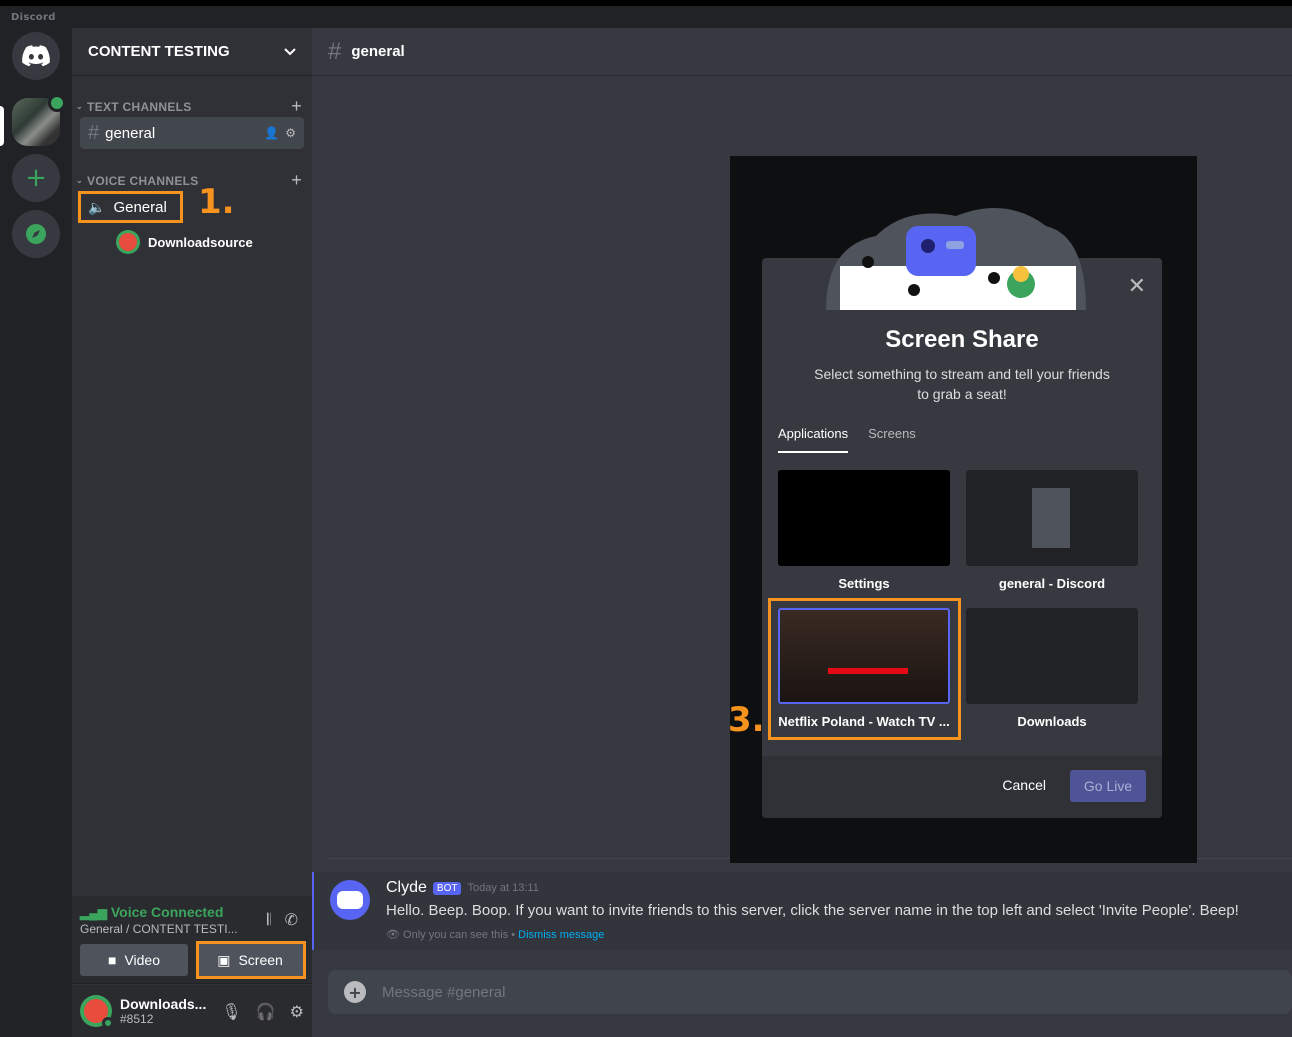  I want to click on source-tile-discord: general - Discord, so click(1052, 530).